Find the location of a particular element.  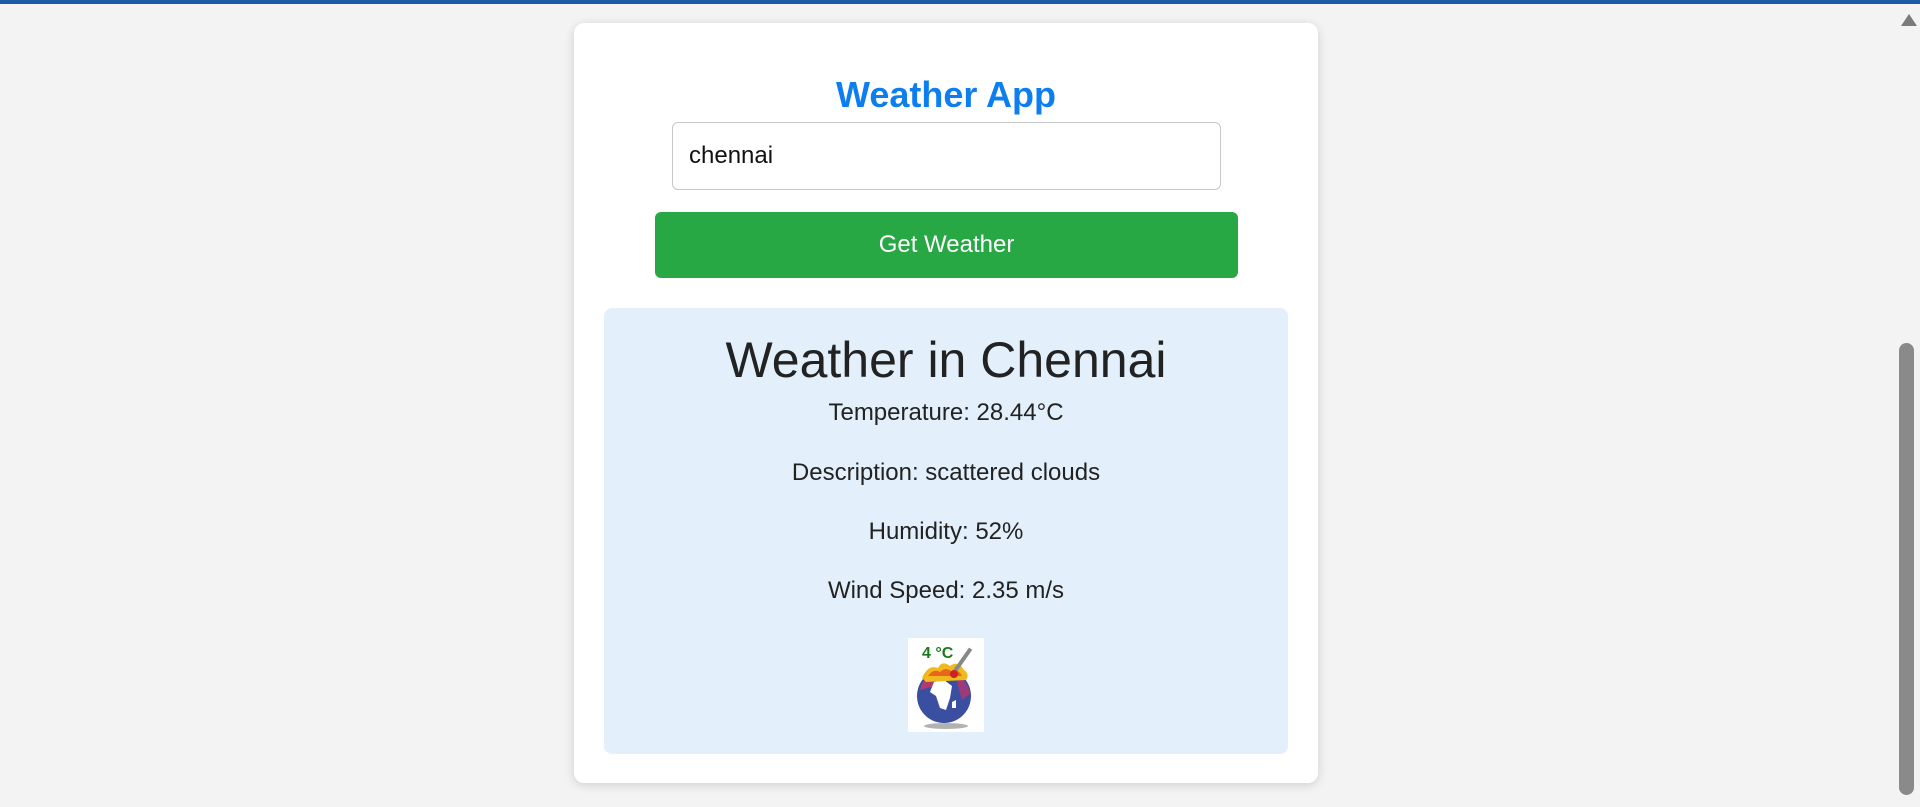

page-title: Weather App is located at coordinates (946, 94).